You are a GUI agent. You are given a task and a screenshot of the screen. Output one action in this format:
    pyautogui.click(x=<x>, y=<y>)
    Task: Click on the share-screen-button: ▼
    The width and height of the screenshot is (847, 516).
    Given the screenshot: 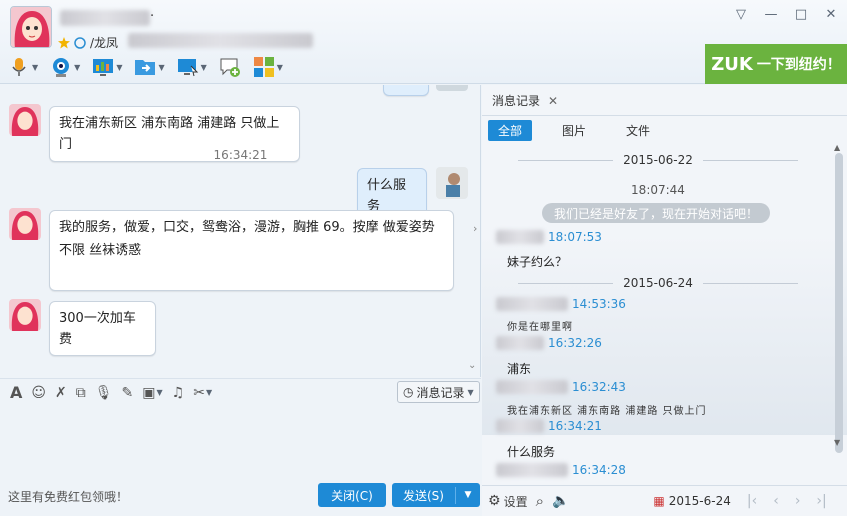 What is the action you would take?
    pyautogui.click(x=107, y=67)
    